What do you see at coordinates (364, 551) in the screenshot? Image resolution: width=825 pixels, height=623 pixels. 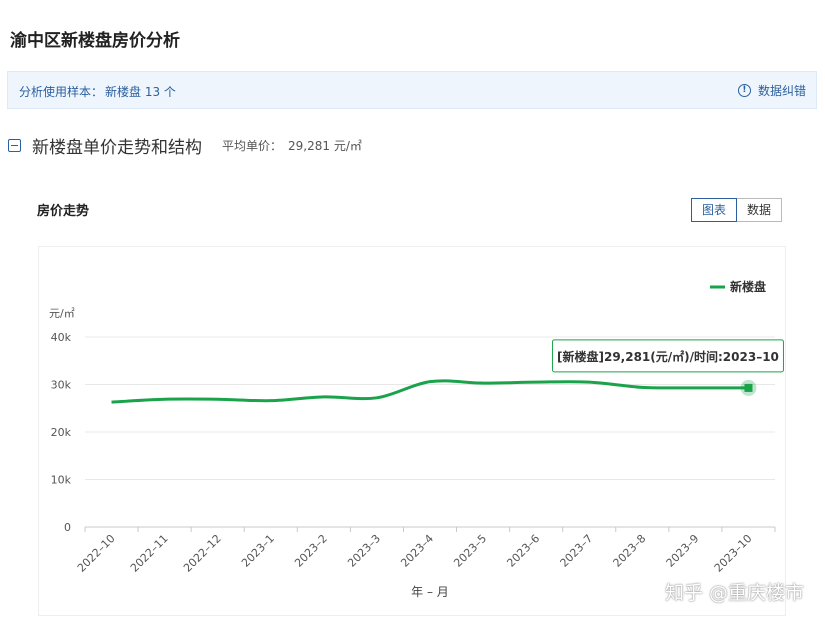 I see `x-tick-label: 2023–3` at bounding box center [364, 551].